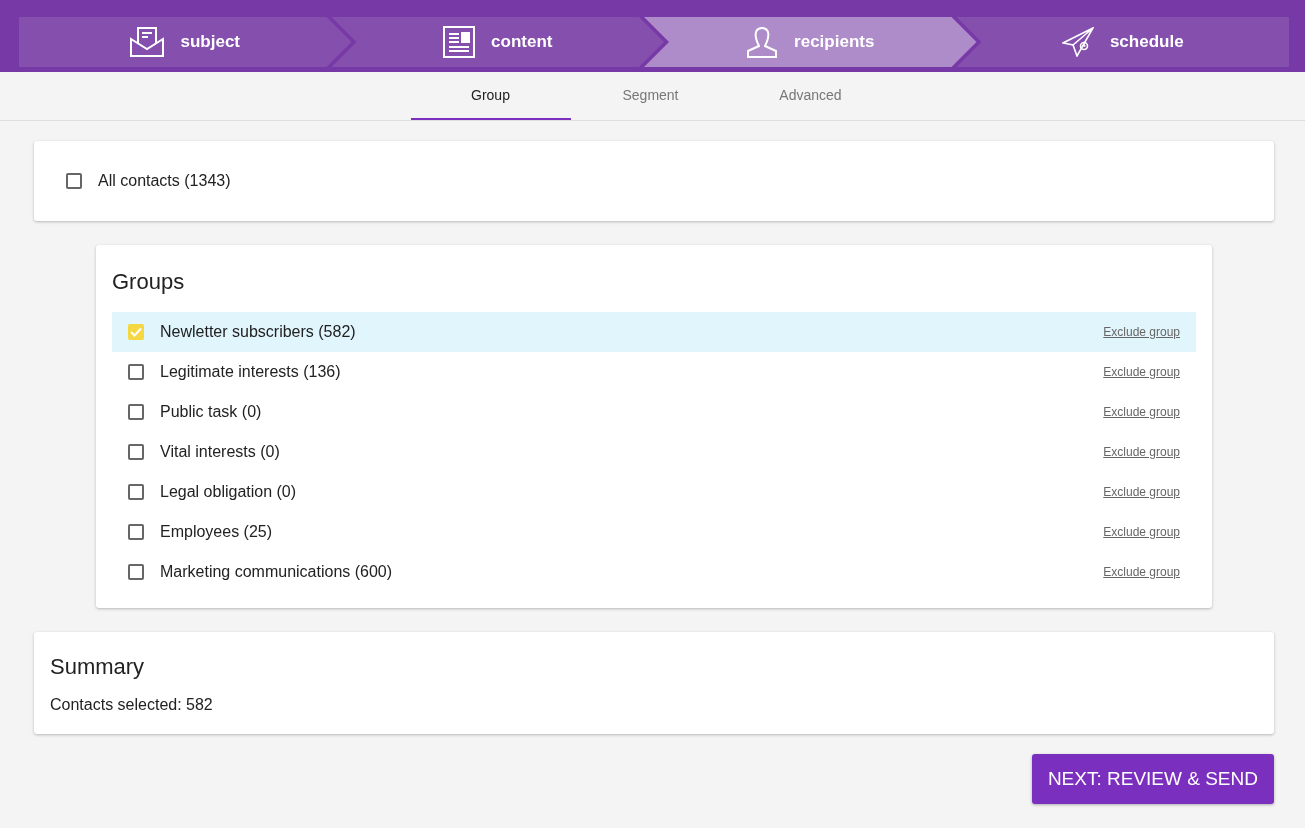  I want to click on group-label: Vital interests (0), so click(220, 452).